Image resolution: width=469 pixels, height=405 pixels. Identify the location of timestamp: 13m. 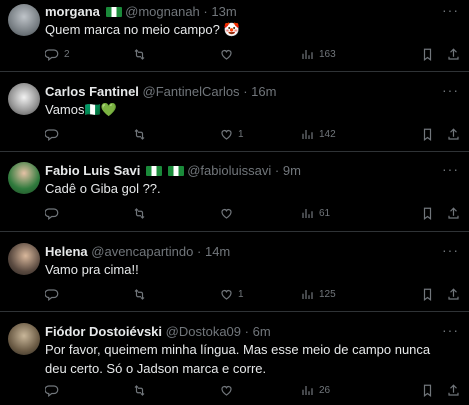
(223, 11).